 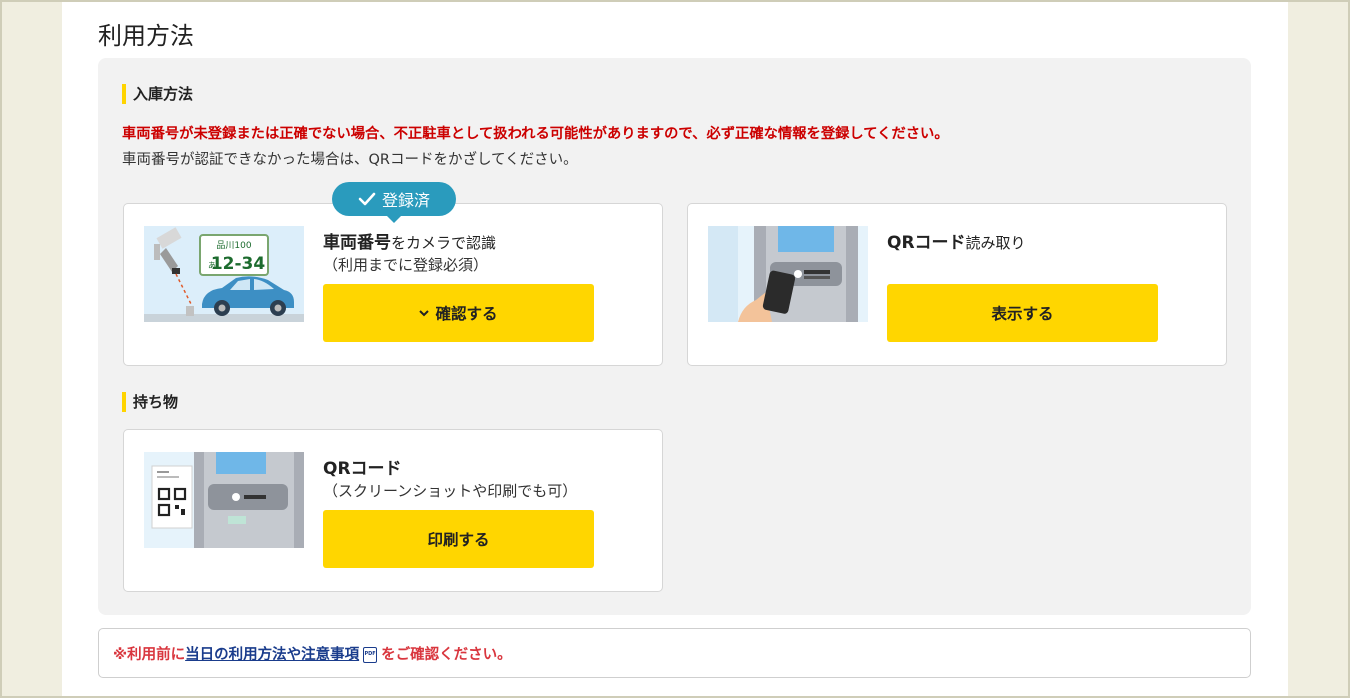 What do you see at coordinates (149, 654) in the screenshot?
I see `notice-prefix: ※利用前に` at bounding box center [149, 654].